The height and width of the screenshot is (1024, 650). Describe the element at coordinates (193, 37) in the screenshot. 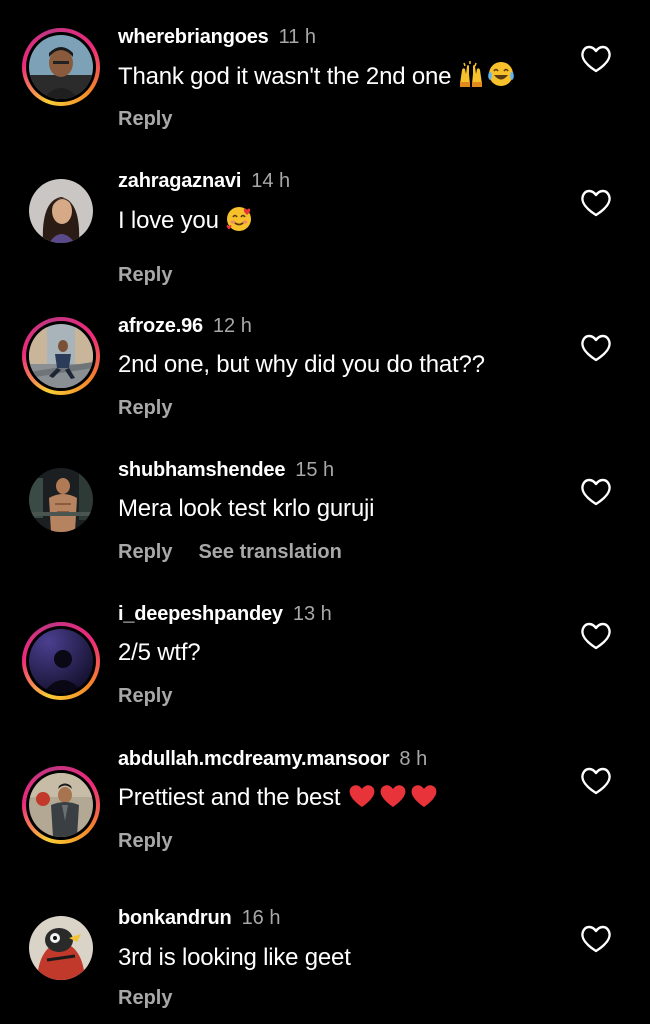

I see `username: wherebriangoes` at that location.